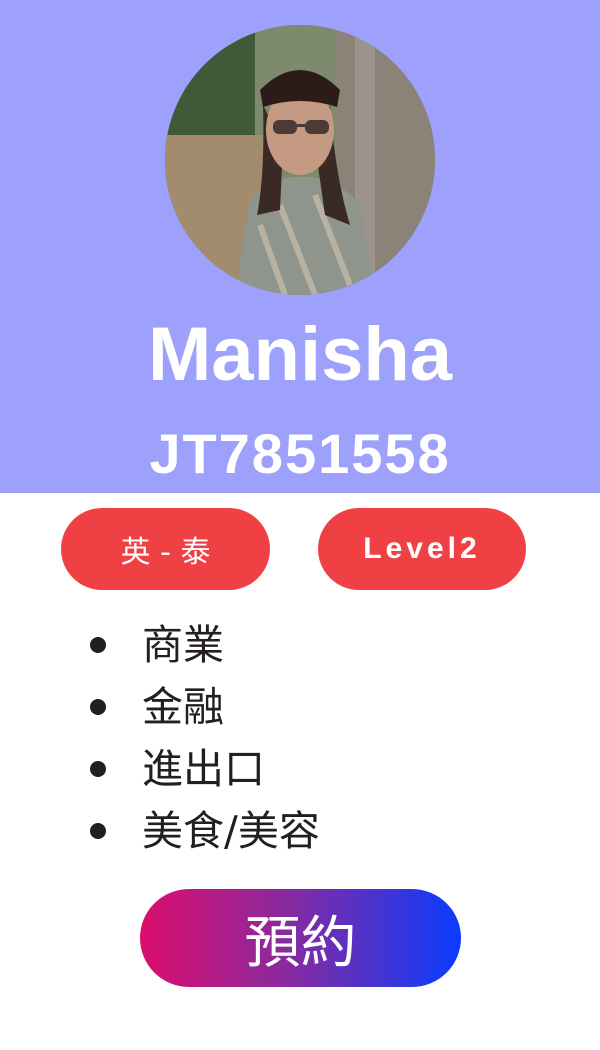 This screenshot has width=600, height=1050. Describe the element at coordinates (422, 549) in the screenshot. I see `level-badge: Level2` at that location.